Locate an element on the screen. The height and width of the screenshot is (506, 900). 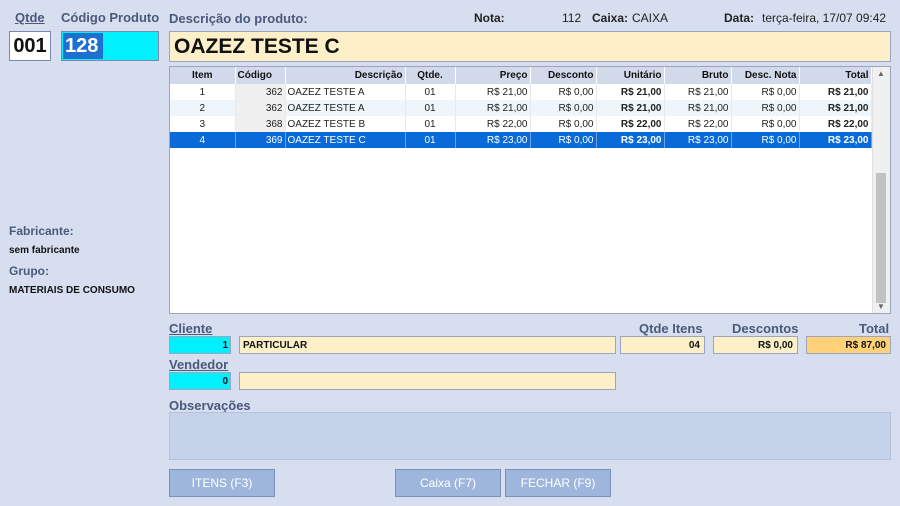
itens-button: ITENS (F3) is located at coordinates (222, 483).